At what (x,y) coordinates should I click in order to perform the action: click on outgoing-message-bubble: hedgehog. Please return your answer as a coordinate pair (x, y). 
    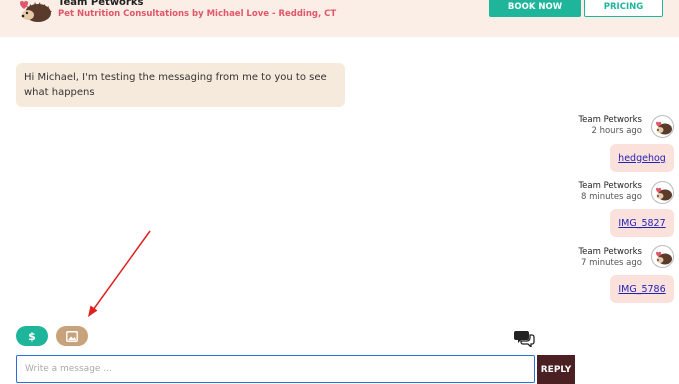
    Looking at the image, I should click on (642, 158).